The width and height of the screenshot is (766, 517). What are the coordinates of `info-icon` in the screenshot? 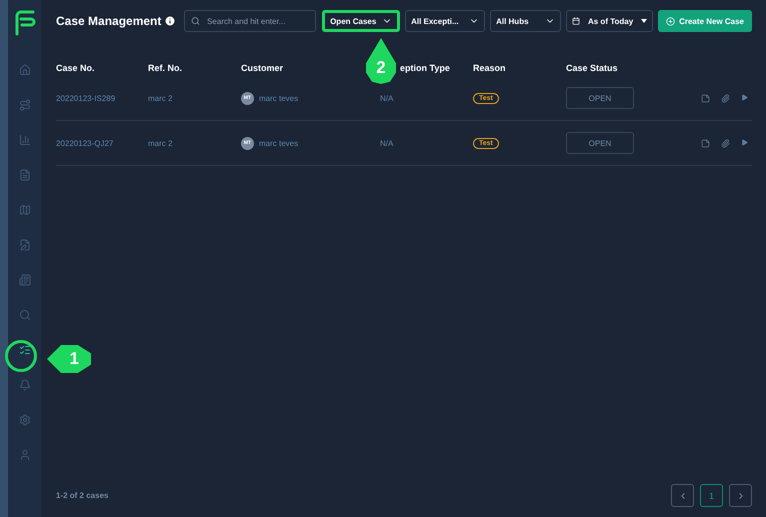 It's located at (170, 21).